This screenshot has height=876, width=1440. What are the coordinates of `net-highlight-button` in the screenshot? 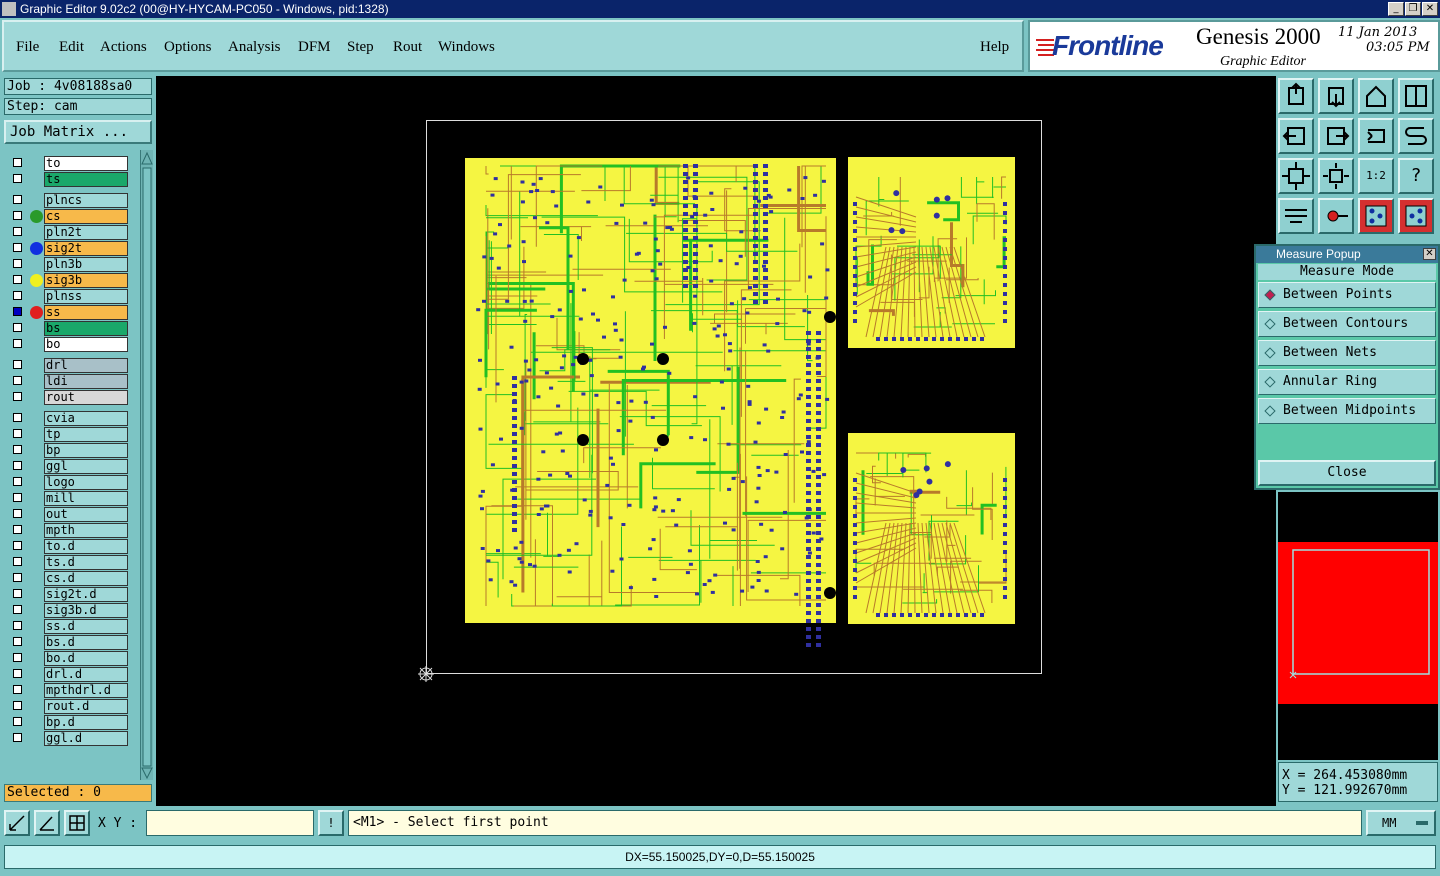 It's located at (1376, 216).